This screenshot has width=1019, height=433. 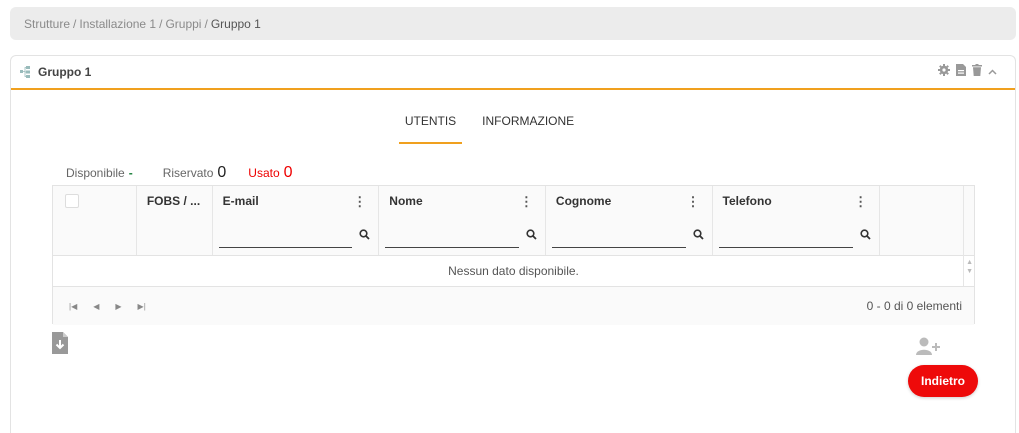 I want to click on filter-cell-nome, so click(x=462, y=235).